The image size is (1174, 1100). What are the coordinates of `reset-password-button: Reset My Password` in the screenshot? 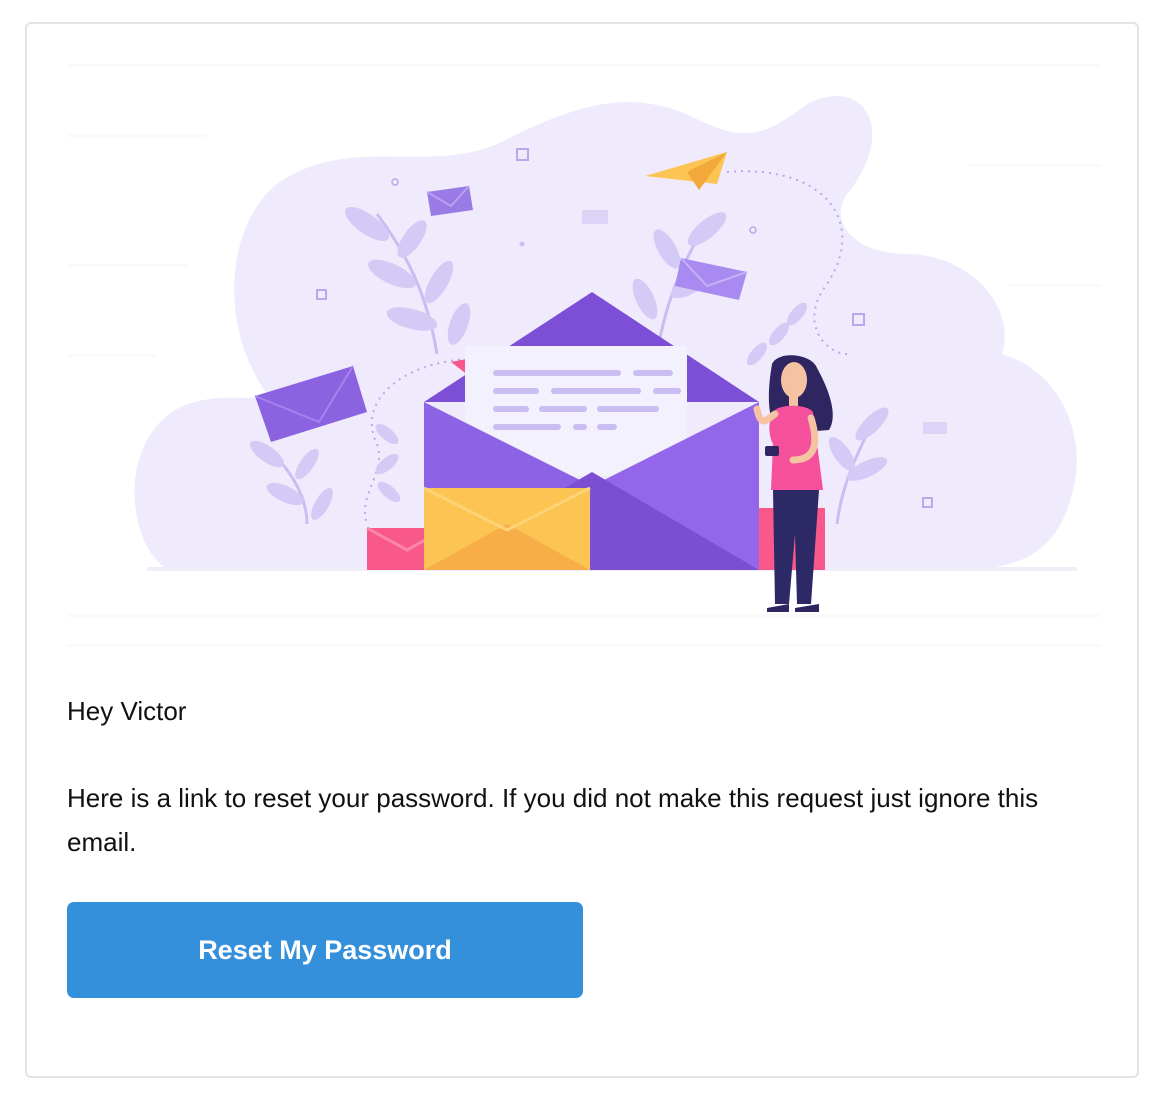 It's located at (325, 950).